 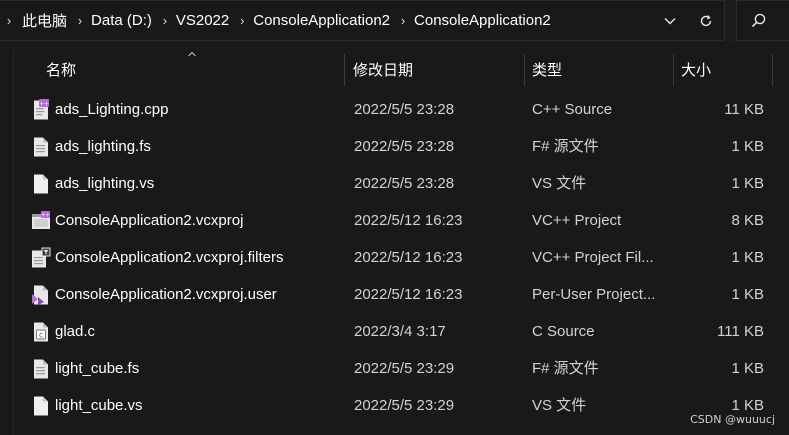 What do you see at coordinates (122, 20) in the screenshot?
I see `breadcrumb-drive: Data (D:)` at bounding box center [122, 20].